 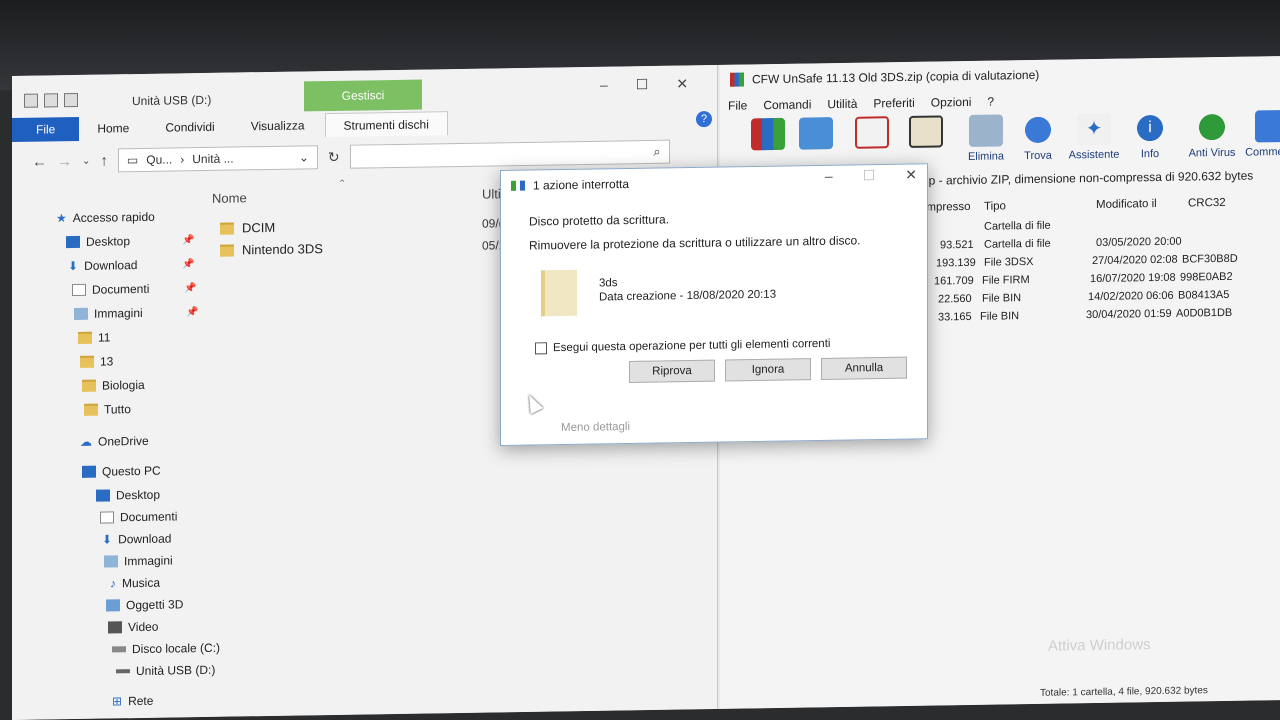 What do you see at coordinates (229, 198) in the screenshot?
I see `column-header-name: Nome` at bounding box center [229, 198].